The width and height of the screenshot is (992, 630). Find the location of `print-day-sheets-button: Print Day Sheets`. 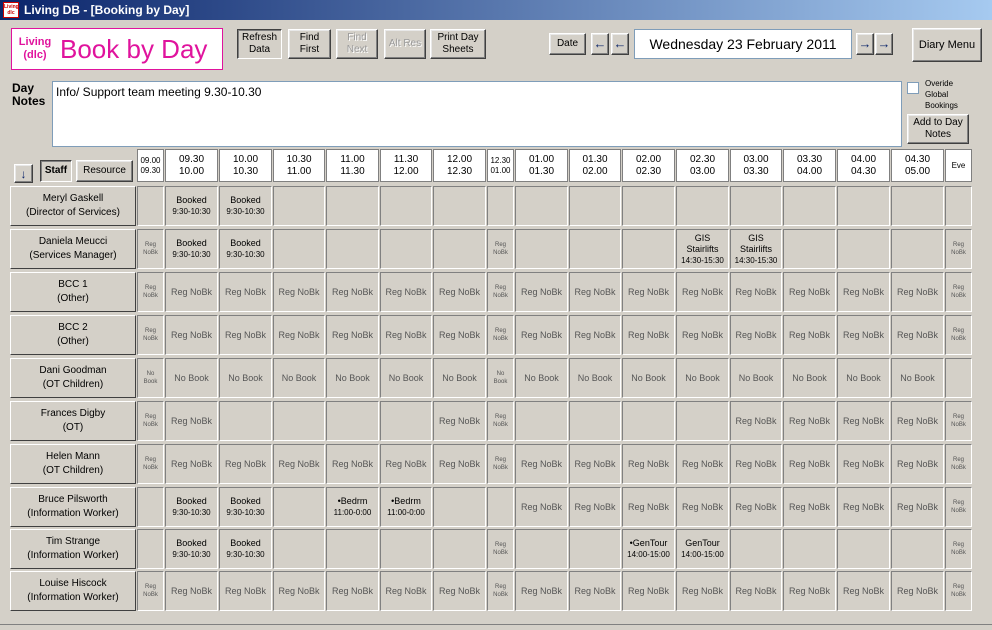

print-day-sheets-button: Print Day Sheets is located at coordinates (458, 44).